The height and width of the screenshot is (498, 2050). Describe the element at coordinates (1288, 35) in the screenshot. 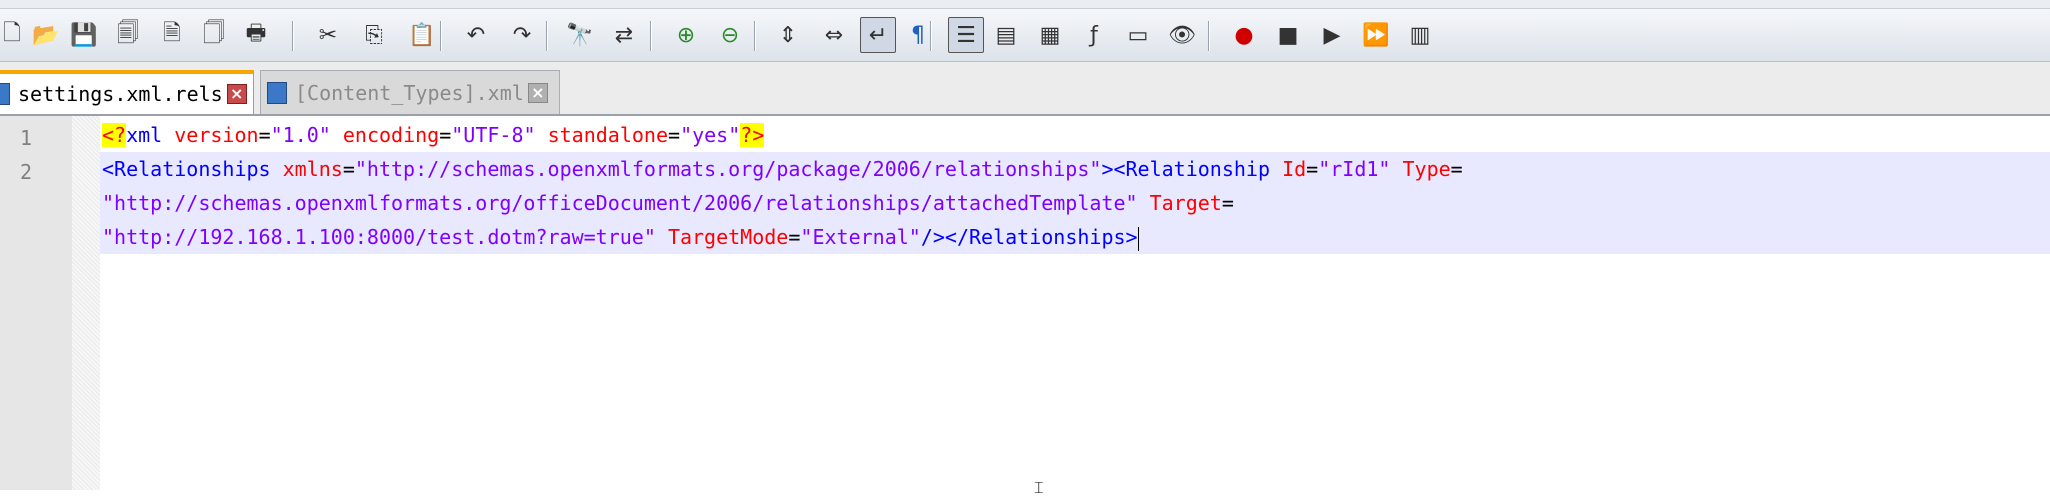

I see `macro-stop-icon: ■` at that location.